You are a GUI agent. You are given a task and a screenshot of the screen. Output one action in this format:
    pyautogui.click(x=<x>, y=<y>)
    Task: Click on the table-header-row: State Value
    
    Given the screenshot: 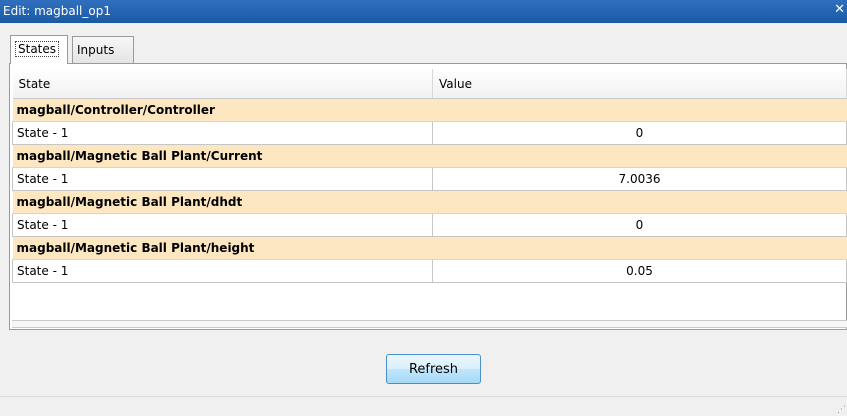 What is the action you would take?
    pyautogui.click(x=429, y=84)
    